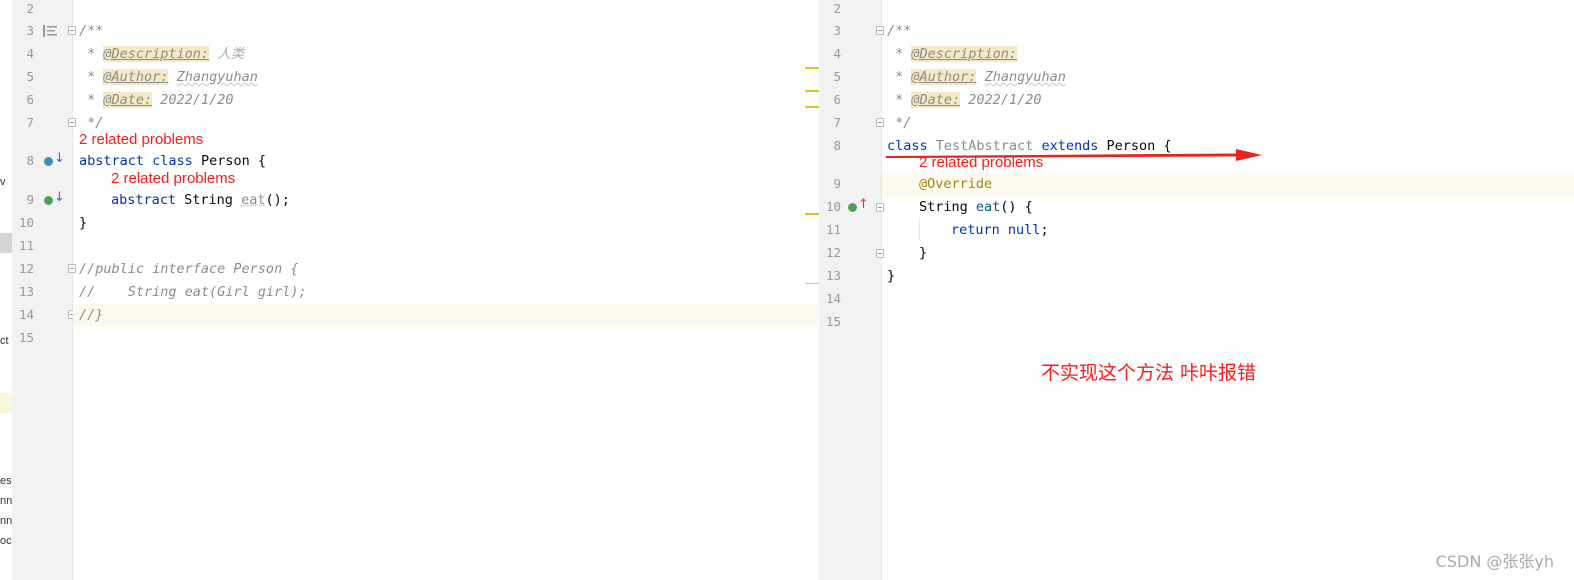 This screenshot has height=580, width=1574. I want to click on annotation-caption: 不实现这个方法 咔咔报错, so click(1149, 373).